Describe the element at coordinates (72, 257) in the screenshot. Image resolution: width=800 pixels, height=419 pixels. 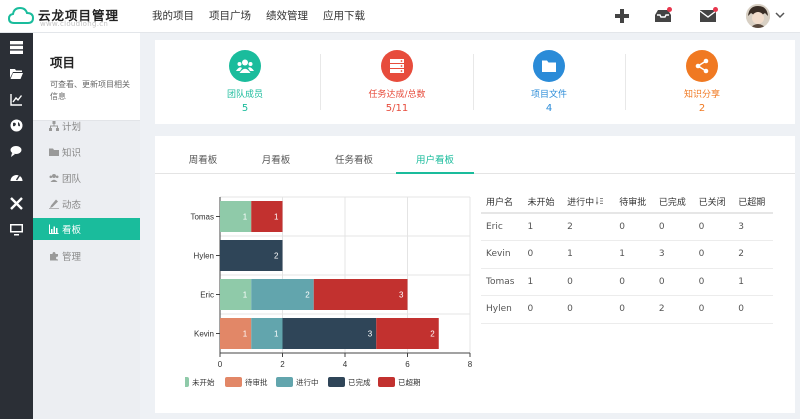
I see `sidebar-item-label: 管理` at that location.